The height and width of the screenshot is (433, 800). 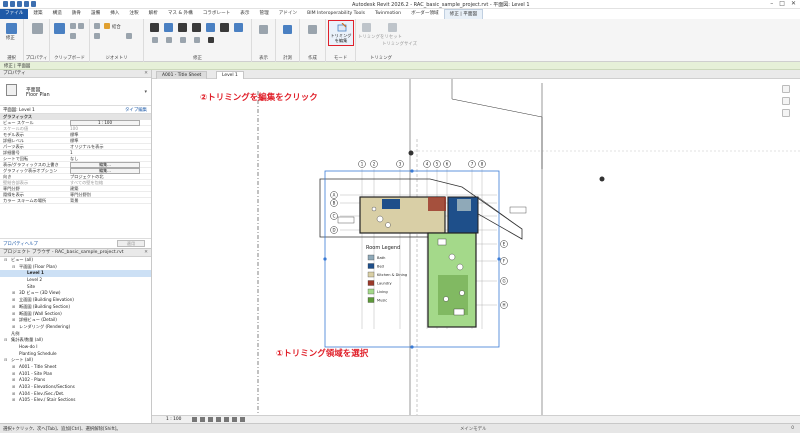 What do you see at coordinates (473, 429) in the screenshot?
I see `active-model: メインモデル` at bounding box center [473, 429].